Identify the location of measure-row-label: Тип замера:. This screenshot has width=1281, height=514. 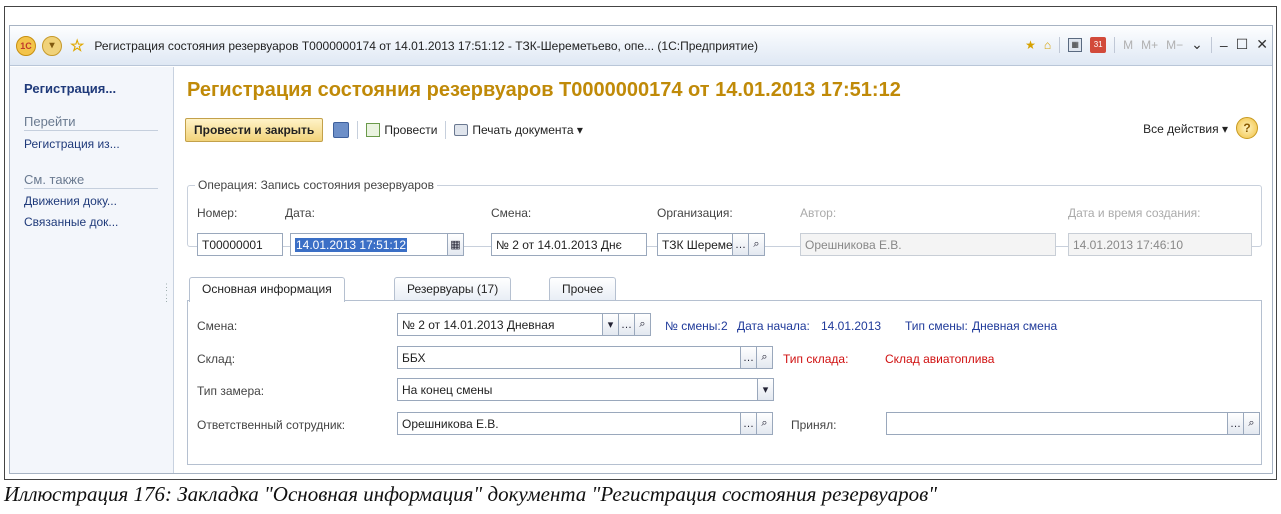
(231, 391).